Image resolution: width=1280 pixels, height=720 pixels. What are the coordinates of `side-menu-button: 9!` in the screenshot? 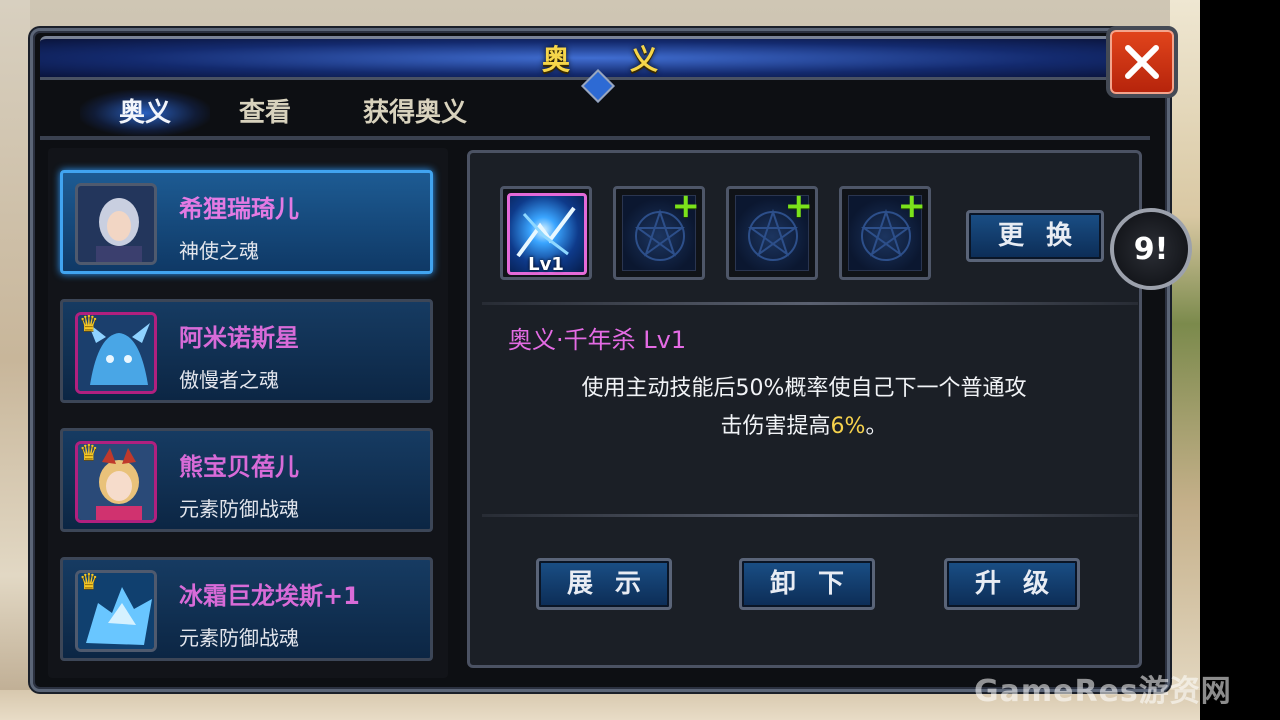 It's located at (1151, 249).